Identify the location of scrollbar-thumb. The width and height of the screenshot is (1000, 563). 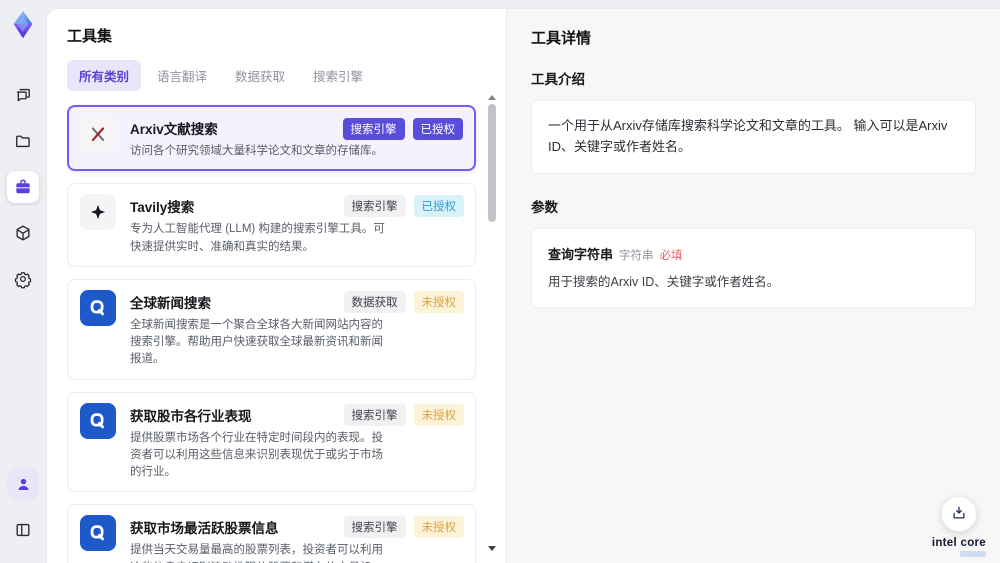
(492, 163).